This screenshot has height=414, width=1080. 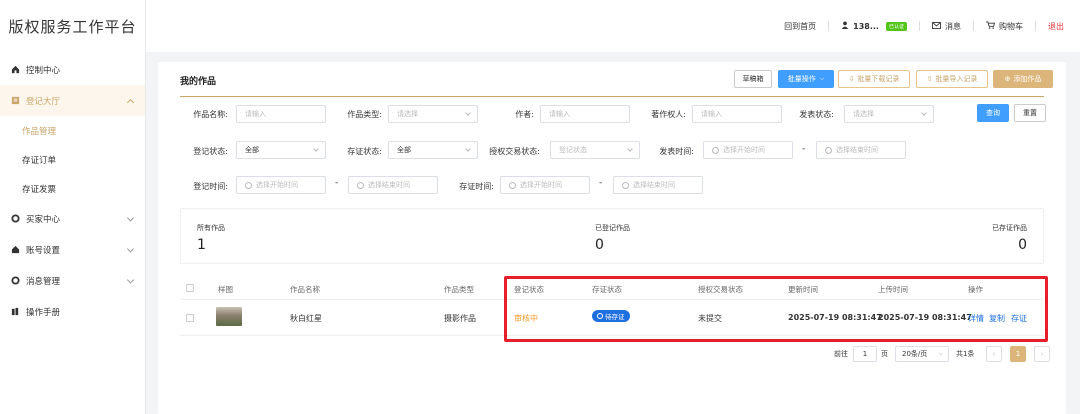 I want to click on verified-badge: 已认证, so click(x=896, y=26).